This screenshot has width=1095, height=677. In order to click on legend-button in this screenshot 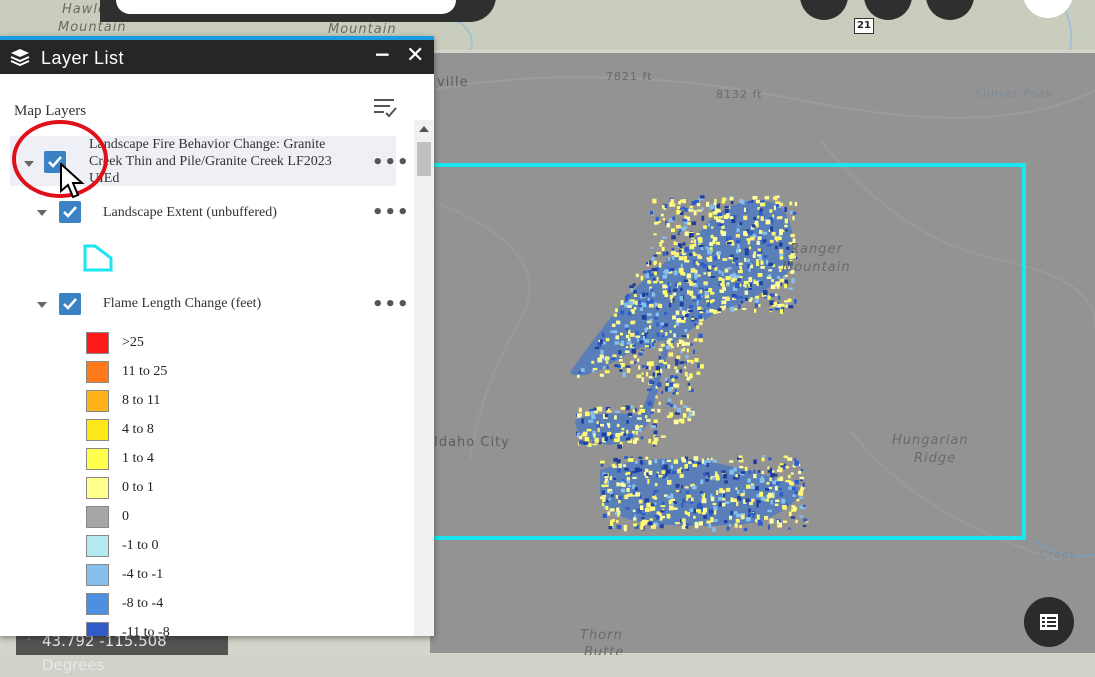, I will do `click(1049, 622)`.